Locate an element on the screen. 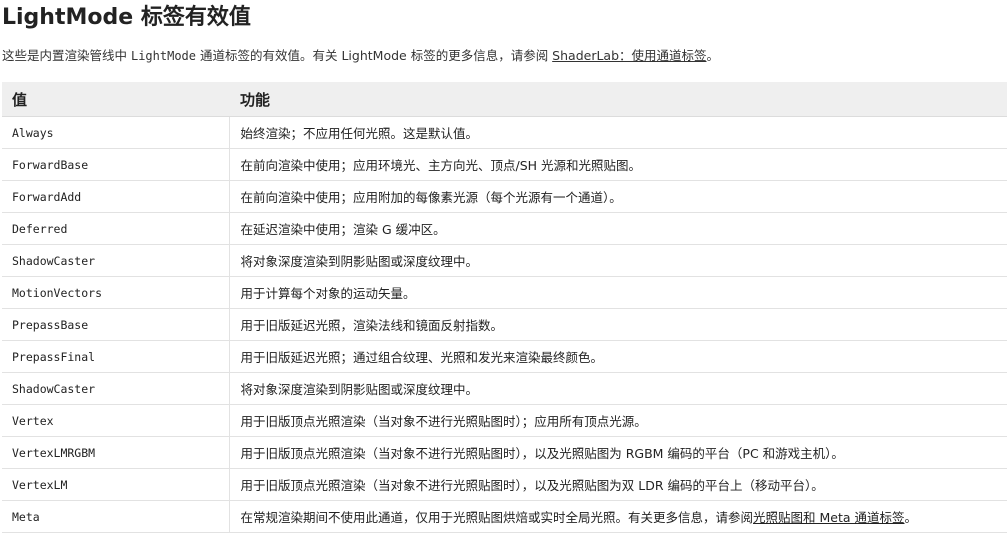 This screenshot has height=544, width=1007. column-header-function: 功能 is located at coordinates (618, 99).